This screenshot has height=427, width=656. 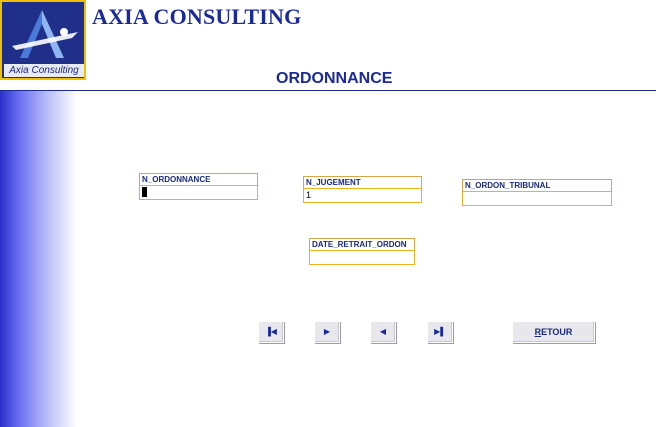 I want to click on text-cursor, so click(x=144, y=191).